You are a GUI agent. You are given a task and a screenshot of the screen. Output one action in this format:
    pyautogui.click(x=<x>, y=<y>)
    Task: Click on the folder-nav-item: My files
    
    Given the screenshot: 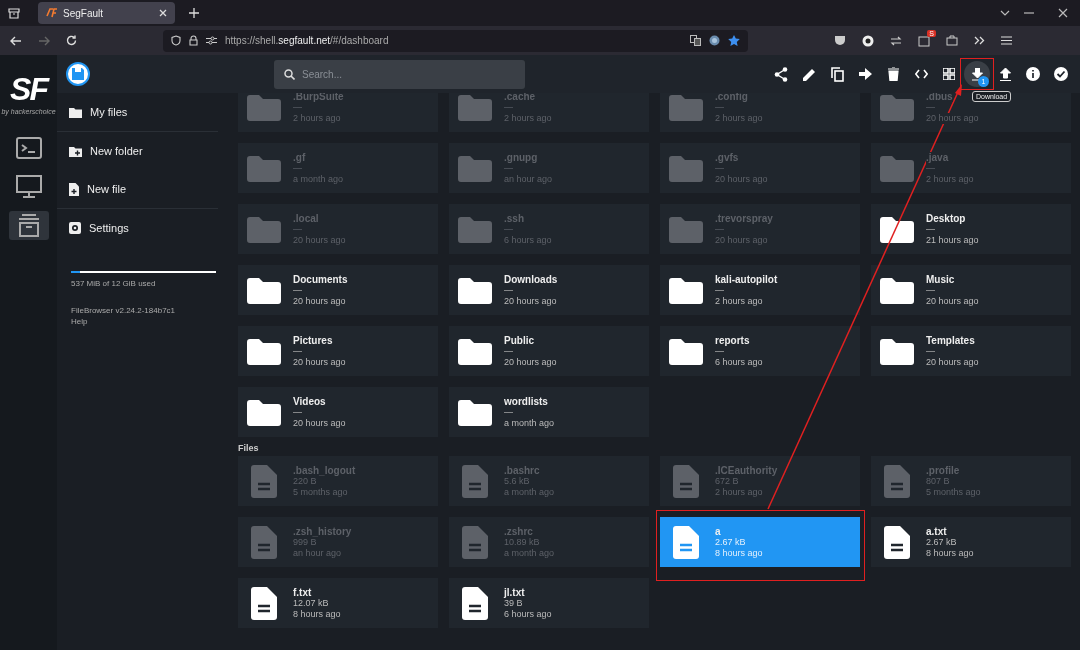 What is the action you would take?
    pyautogui.click(x=143, y=112)
    